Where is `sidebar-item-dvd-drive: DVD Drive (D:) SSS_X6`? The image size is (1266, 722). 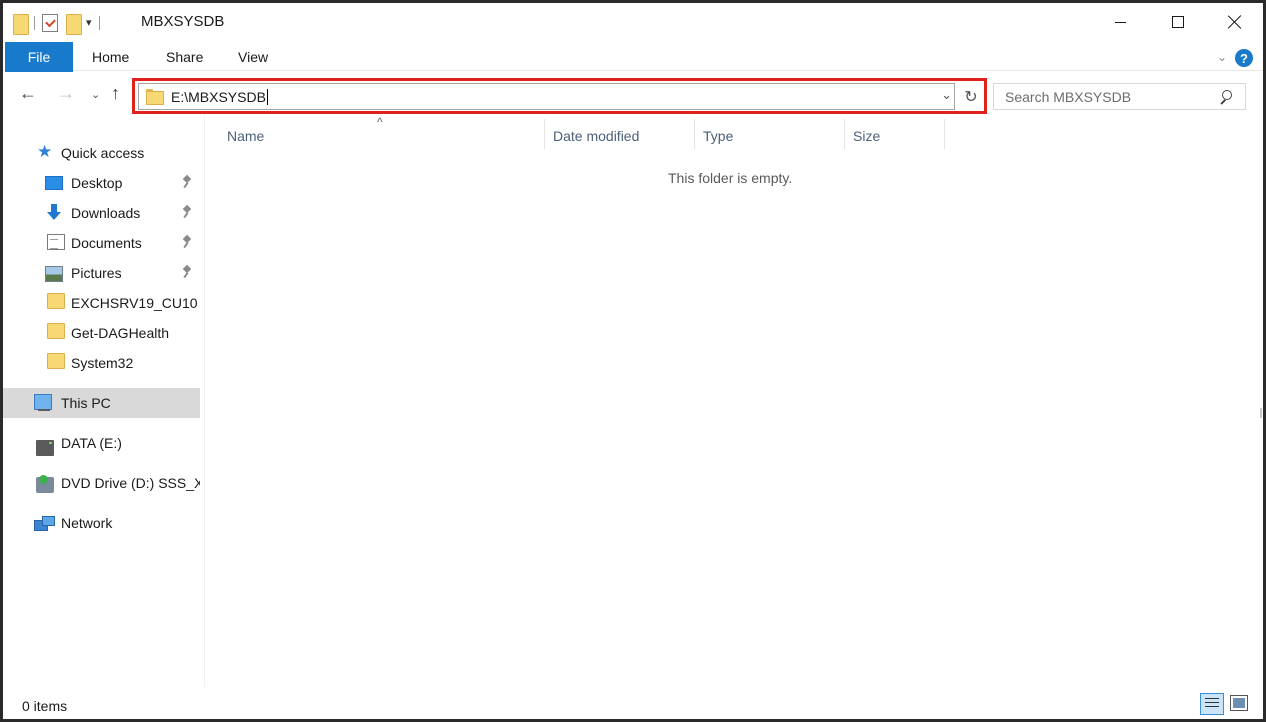 sidebar-item-dvd-drive: DVD Drive (D:) SSS_X6 is located at coordinates (101, 483).